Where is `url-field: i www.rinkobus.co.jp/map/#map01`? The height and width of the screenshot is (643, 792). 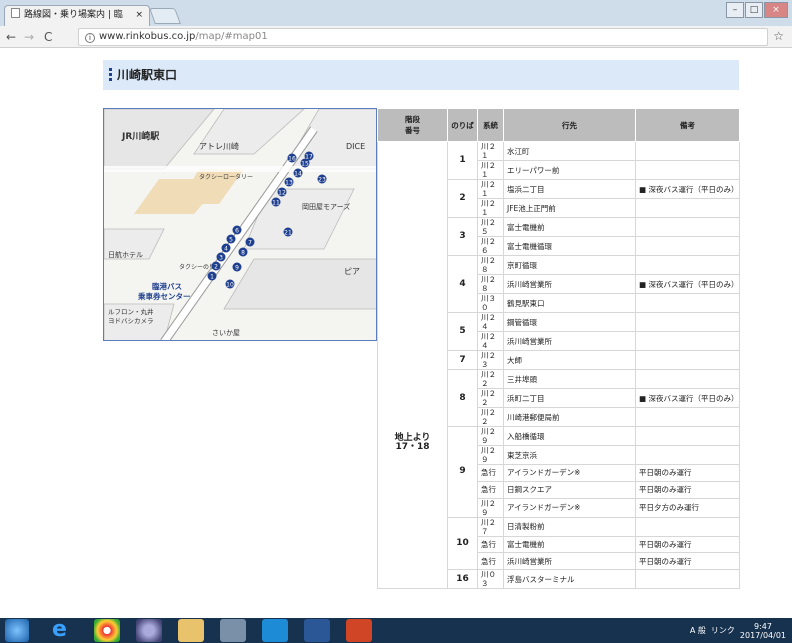 url-field: i www.rinkobus.co.jp/map/#map01 is located at coordinates (423, 37).